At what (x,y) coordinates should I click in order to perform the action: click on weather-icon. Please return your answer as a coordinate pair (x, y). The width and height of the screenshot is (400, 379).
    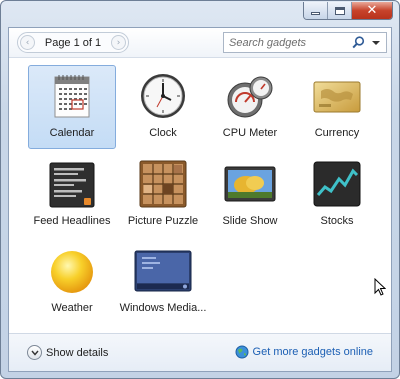
    Looking at the image, I should click on (72, 271).